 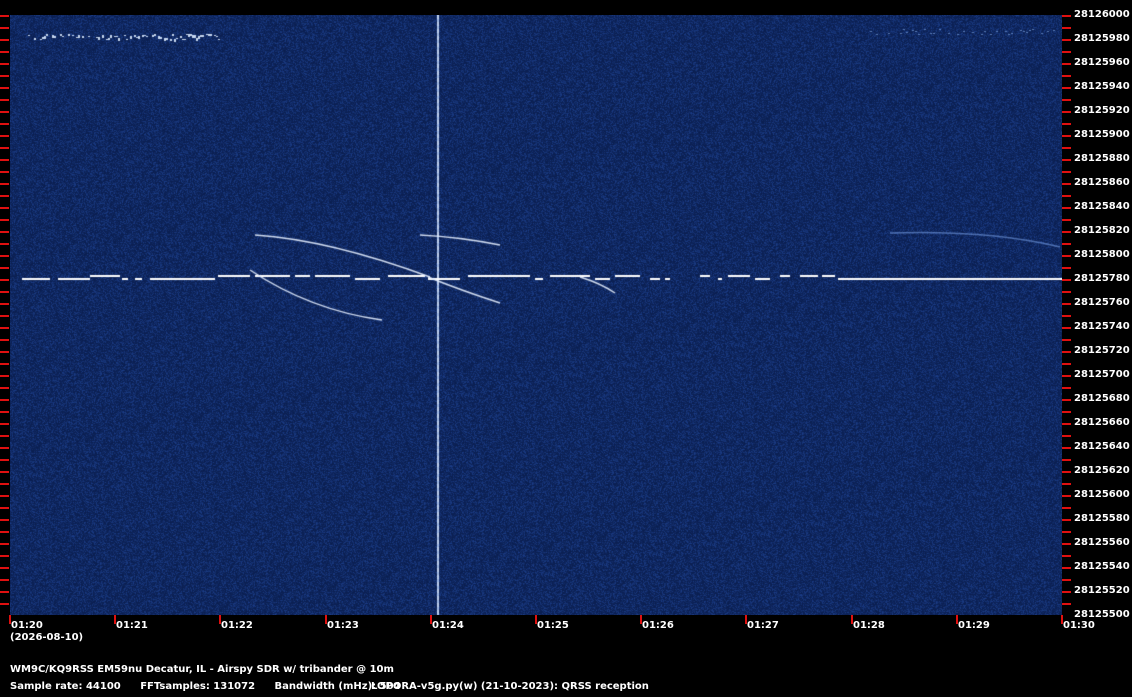 What do you see at coordinates (1102, 158) in the screenshot?
I see `freq-label: 28125880` at bounding box center [1102, 158].